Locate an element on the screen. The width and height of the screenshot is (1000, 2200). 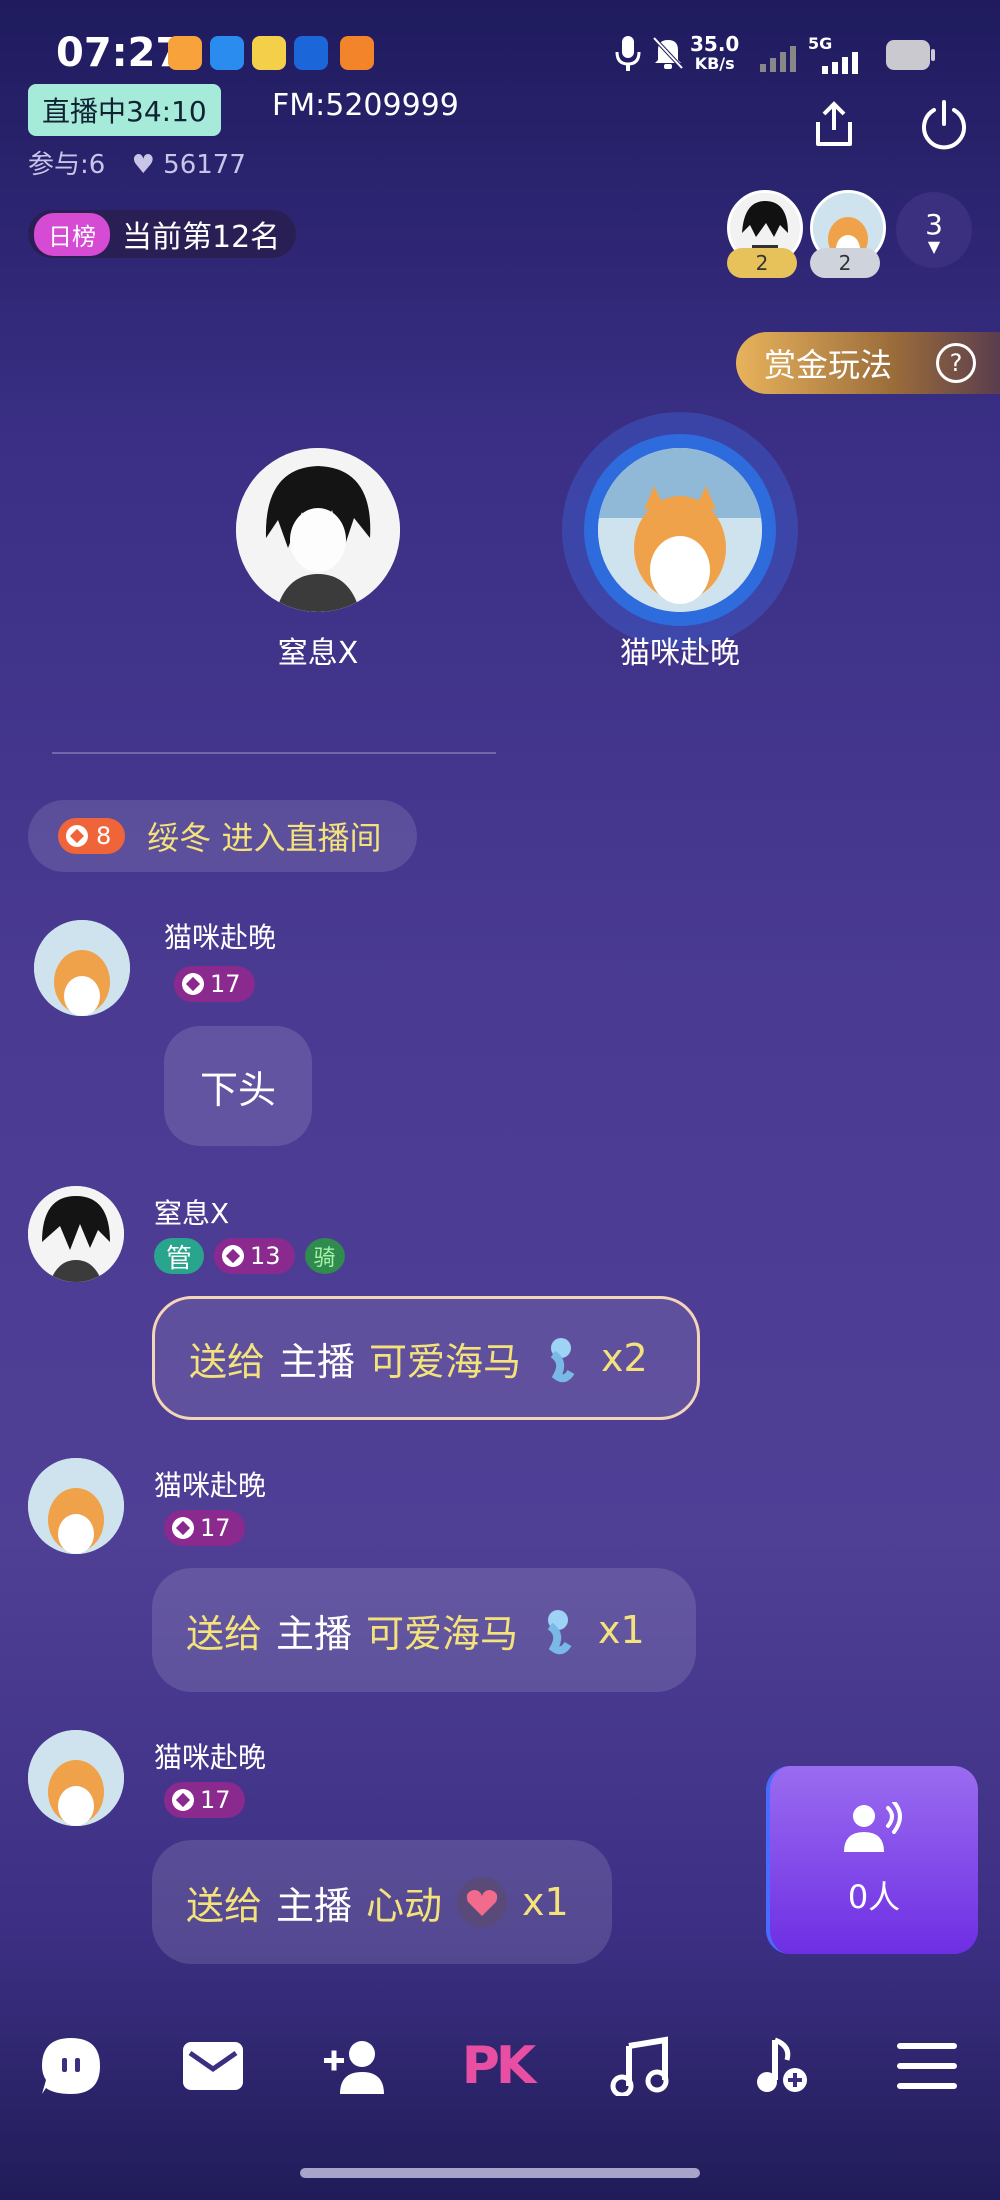
network-type: 5G is located at coordinates (820, 43).